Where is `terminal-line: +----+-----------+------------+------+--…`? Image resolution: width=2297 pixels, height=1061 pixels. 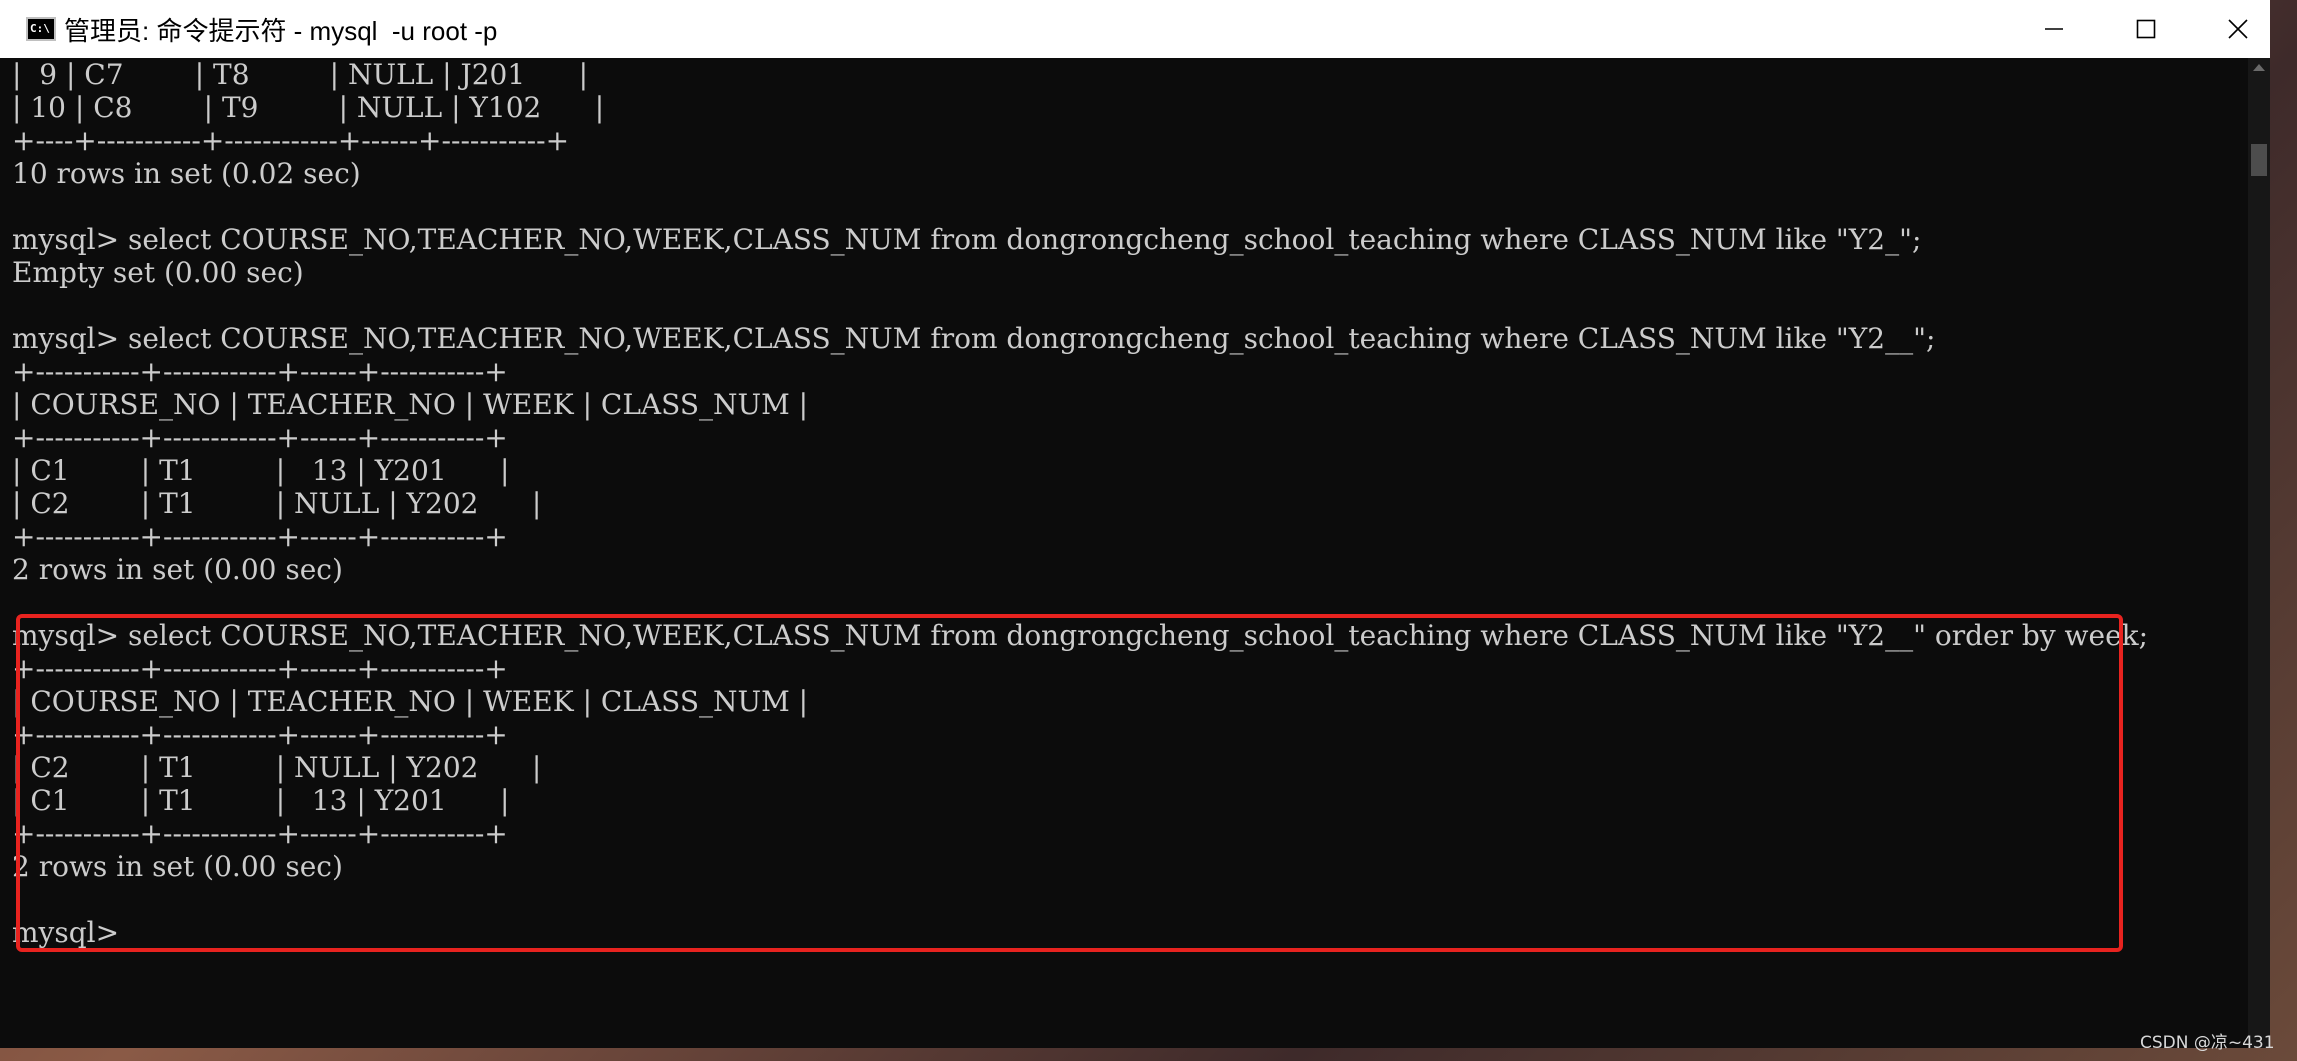
terminal-line: +----+-----------+------------+------+--… is located at coordinates (291, 140).